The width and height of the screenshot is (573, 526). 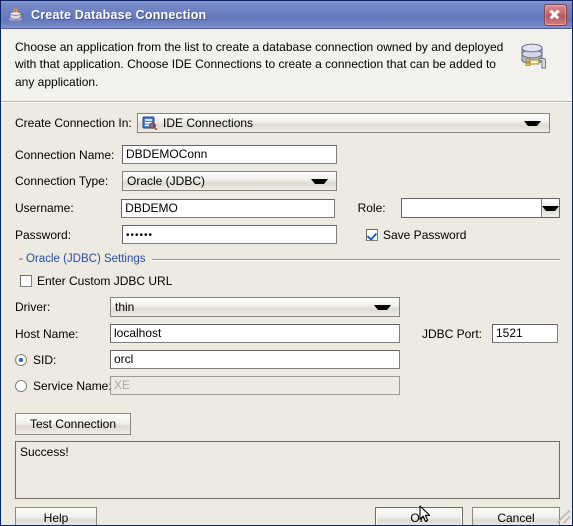 I want to click on radio-unselected-icon, so click(x=21, y=385).